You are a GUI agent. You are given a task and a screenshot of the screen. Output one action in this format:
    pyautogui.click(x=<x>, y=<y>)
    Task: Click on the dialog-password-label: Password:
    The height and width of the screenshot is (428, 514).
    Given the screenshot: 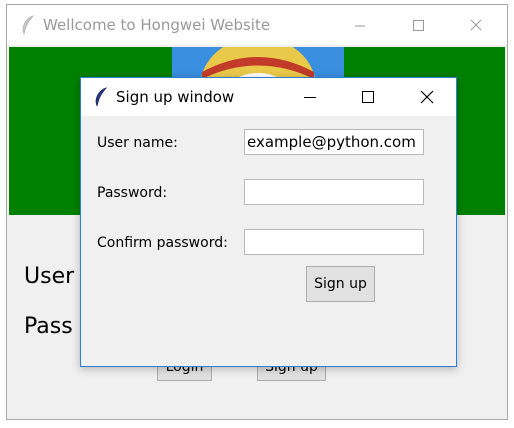 What is the action you would take?
    pyautogui.click(x=132, y=193)
    